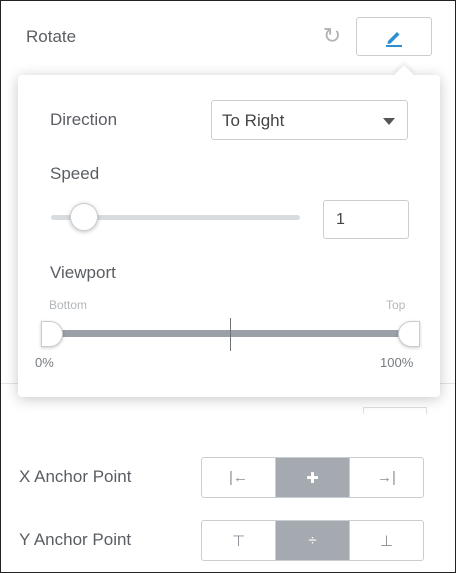 This screenshot has height=573, width=456. I want to click on y-anchor-bottom-button: ⊥, so click(386, 540).